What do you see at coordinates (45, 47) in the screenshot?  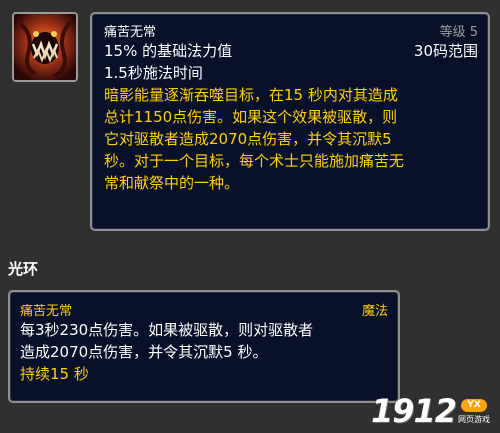 I see `shadow-pain-spell-icon` at bounding box center [45, 47].